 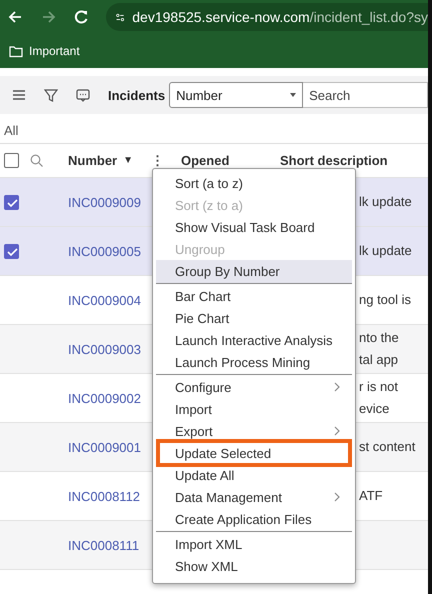 I want to click on description-text: evice, so click(x=374, y=408).